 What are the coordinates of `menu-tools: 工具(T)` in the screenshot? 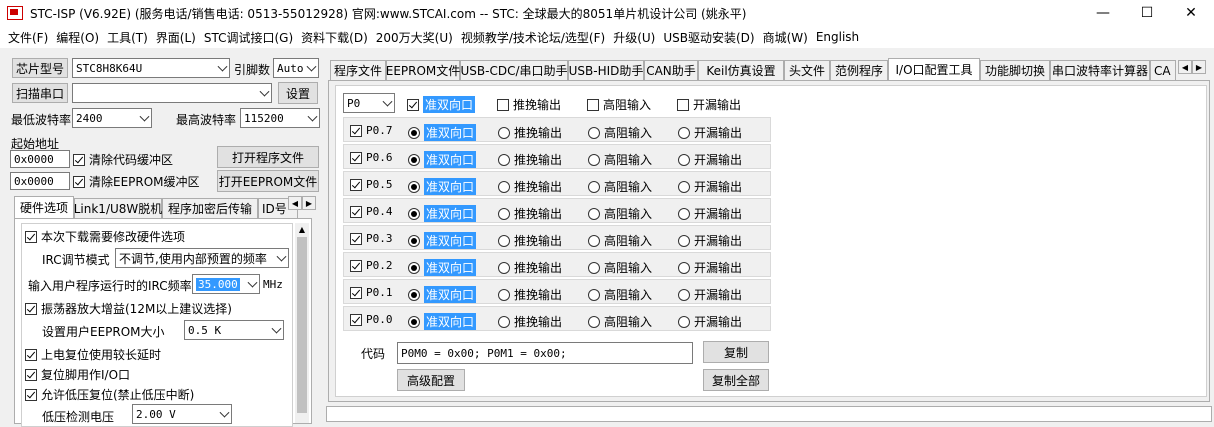 It's located at (127, 37).